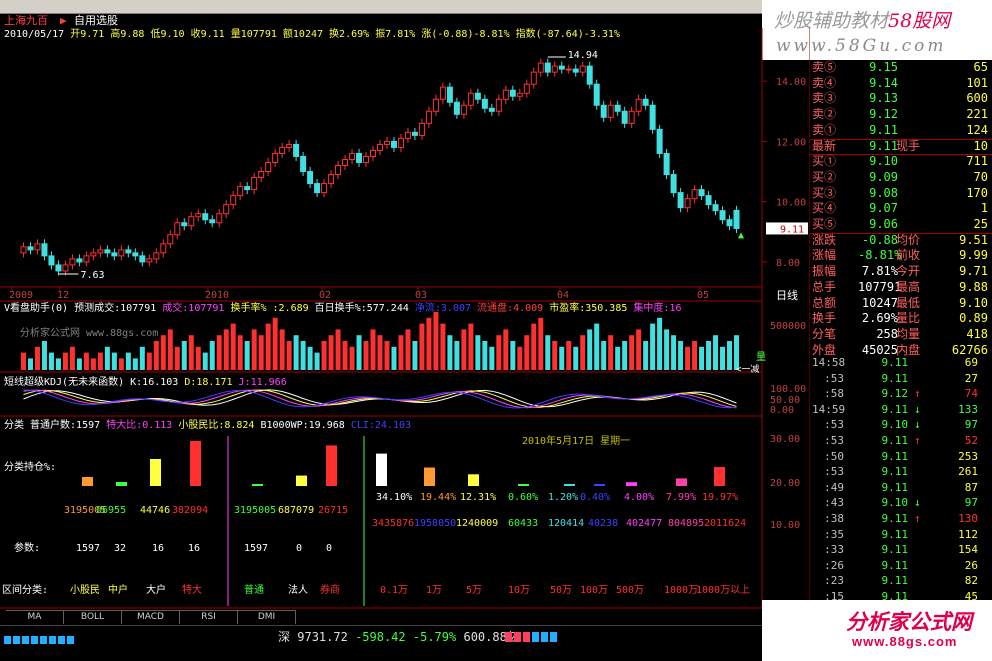  I want to click on quote-last-row: 最新 9.11 现手 10, so click(901, 147).